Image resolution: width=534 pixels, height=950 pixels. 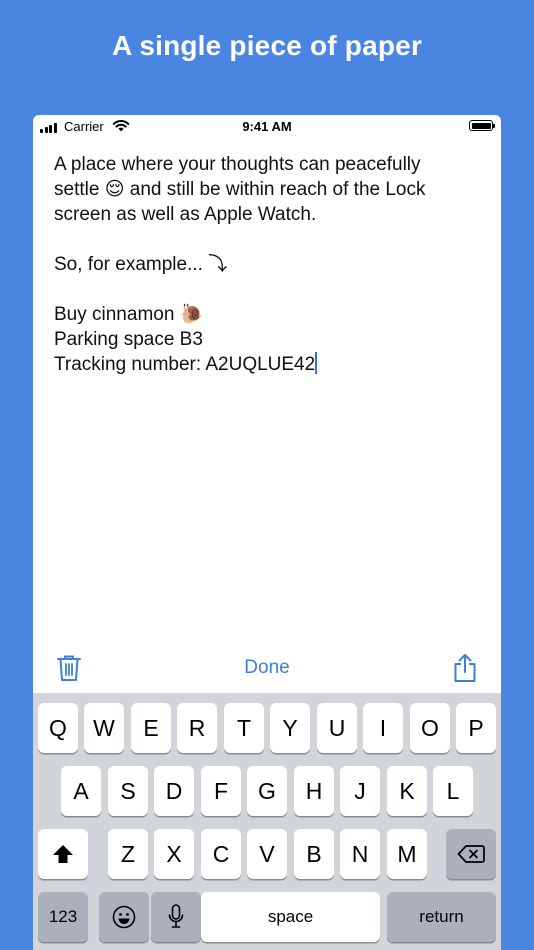 What do you see at coordinates (337, 728) in the screenshot?
I see `key-u: U` at bounding box center [337, 728].